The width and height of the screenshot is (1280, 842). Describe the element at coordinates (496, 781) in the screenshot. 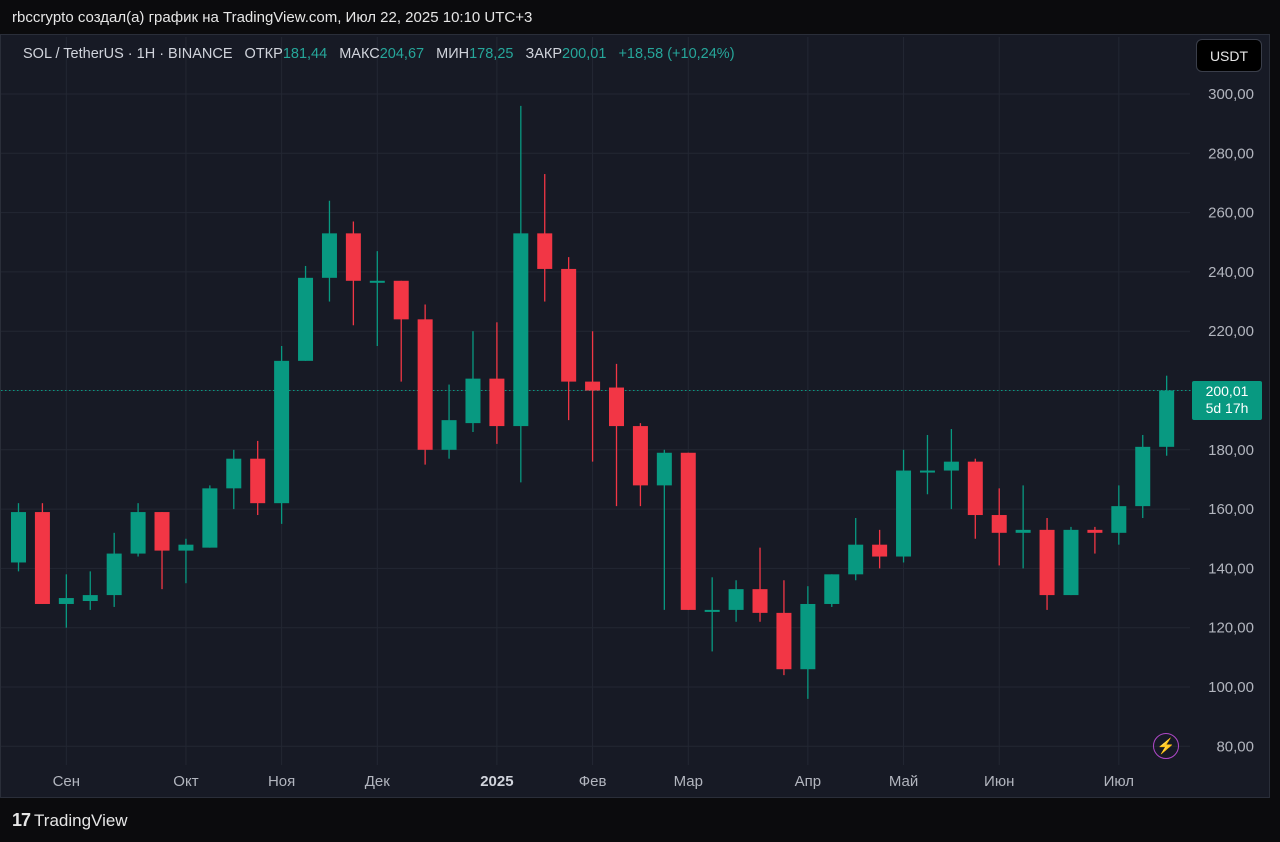

I see `x-tick-label: 2025` at that location.